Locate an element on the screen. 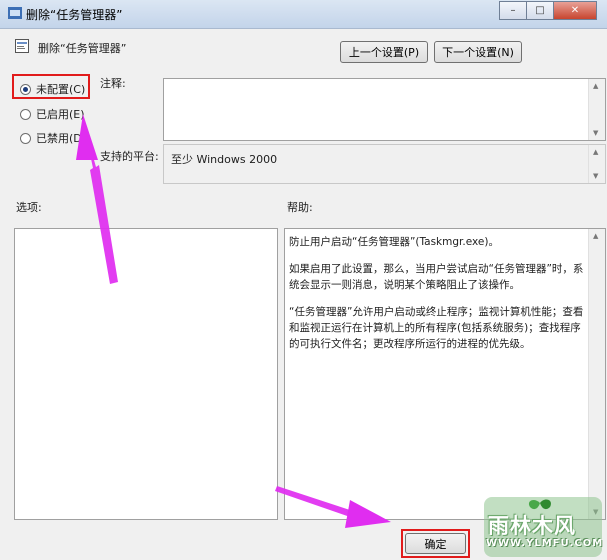 The image size is (607, 560). watermark-url: WWW.YLMFU.COM is located at coordinates (545, 543).